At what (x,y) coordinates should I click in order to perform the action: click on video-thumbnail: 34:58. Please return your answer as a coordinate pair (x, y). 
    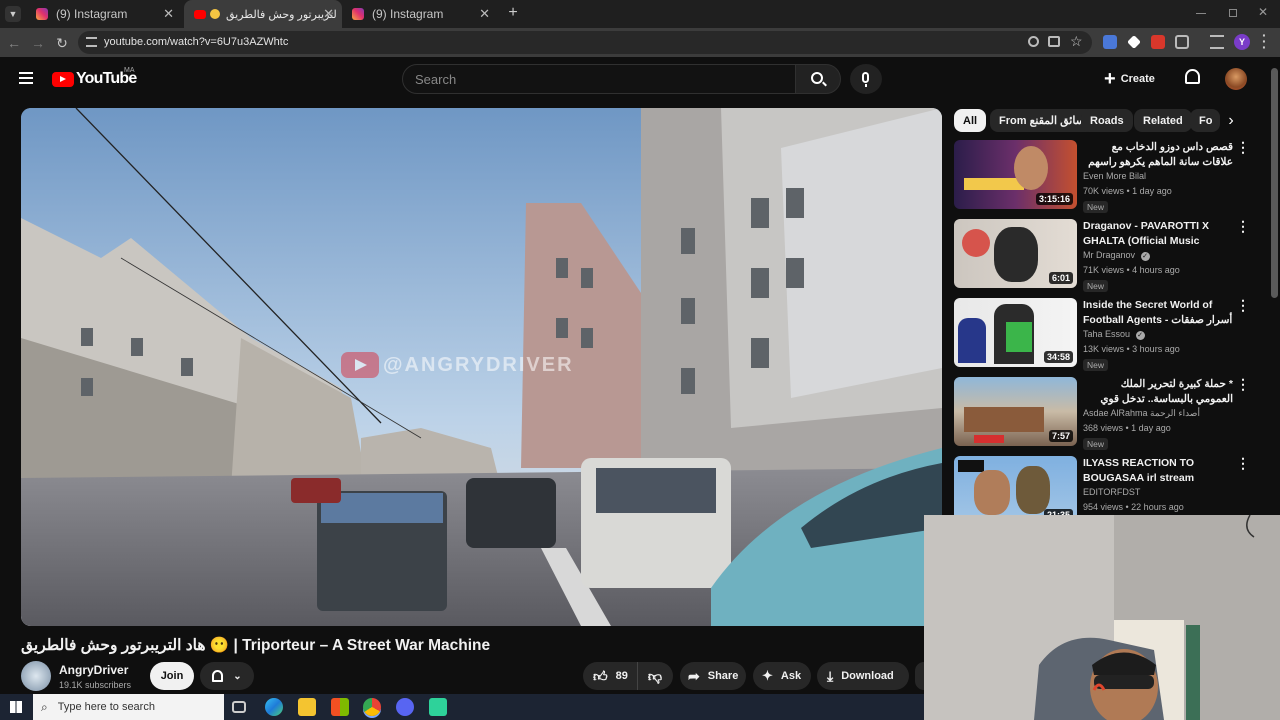
    Looking at the image, I should click on (1015, 332).